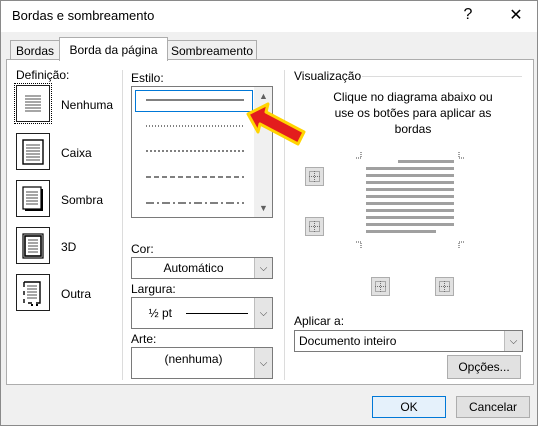 This screenshot has width=538, height=426. I want to click on setting-none, so click(33, 103).